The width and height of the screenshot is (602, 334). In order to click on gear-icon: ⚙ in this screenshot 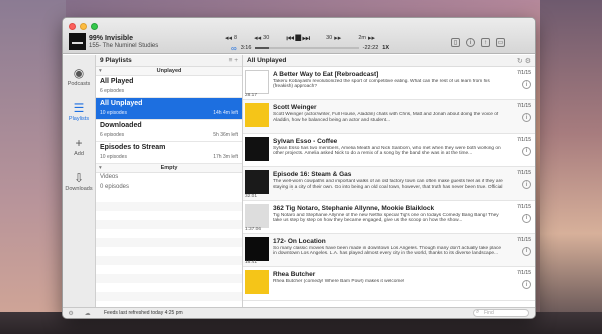, I will do `click(70, 313)`.